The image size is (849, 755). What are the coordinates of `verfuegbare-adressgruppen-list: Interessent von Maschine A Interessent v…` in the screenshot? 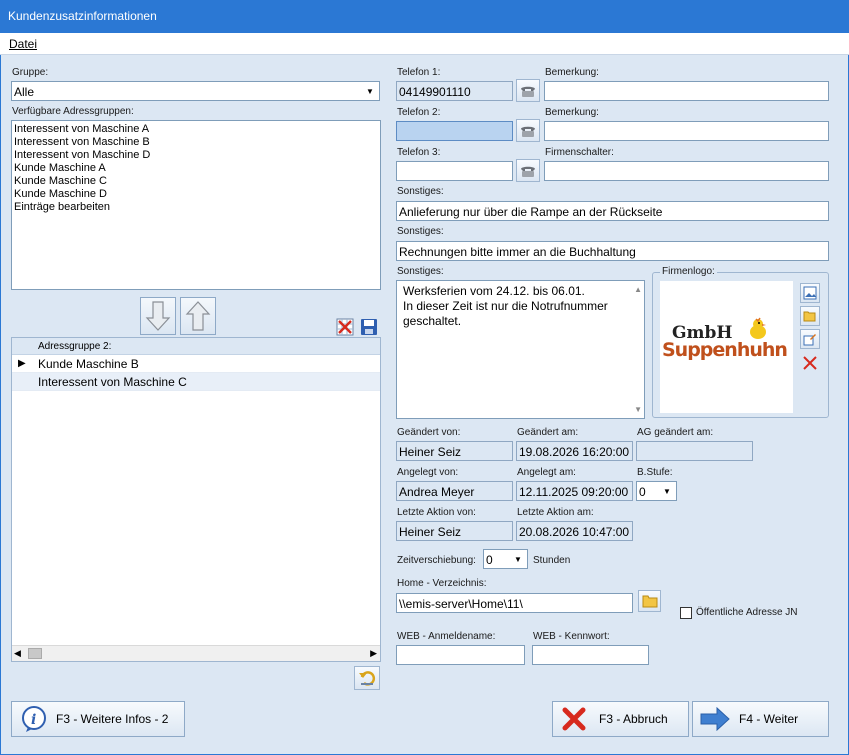 It's located at (196, 205).